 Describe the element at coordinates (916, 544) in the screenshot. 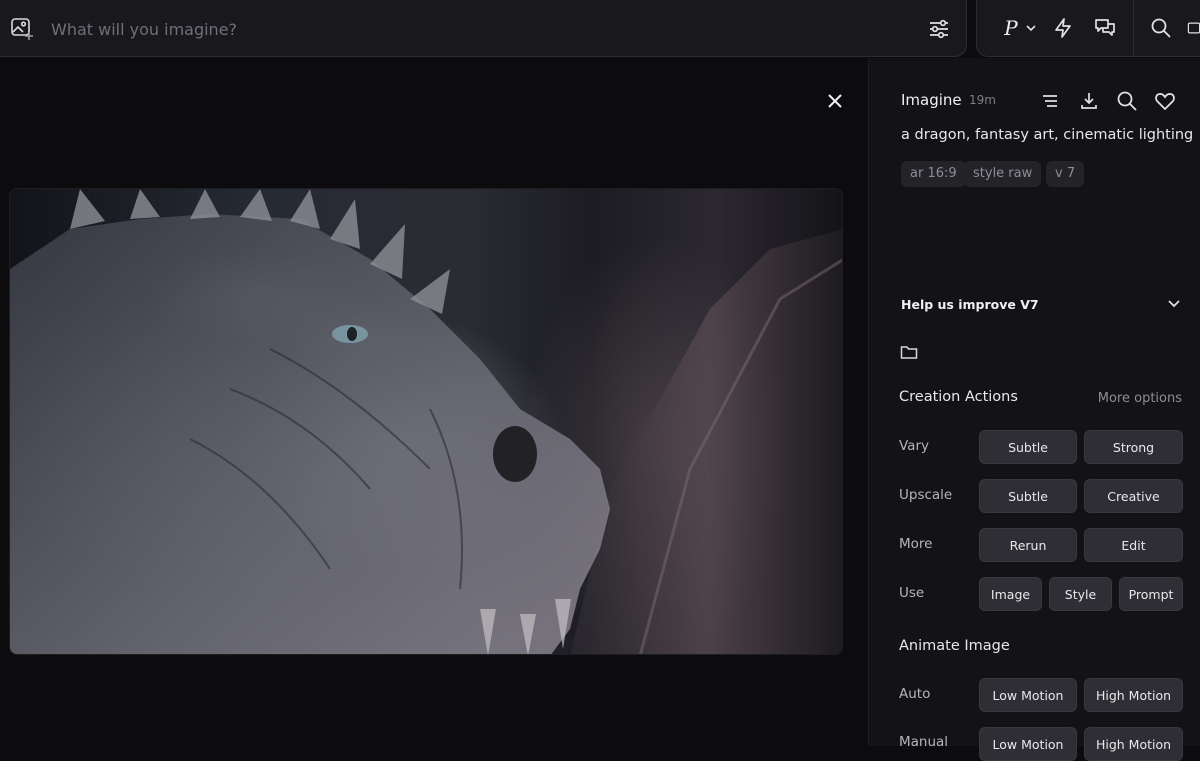

I see `more-label: More` at that location.